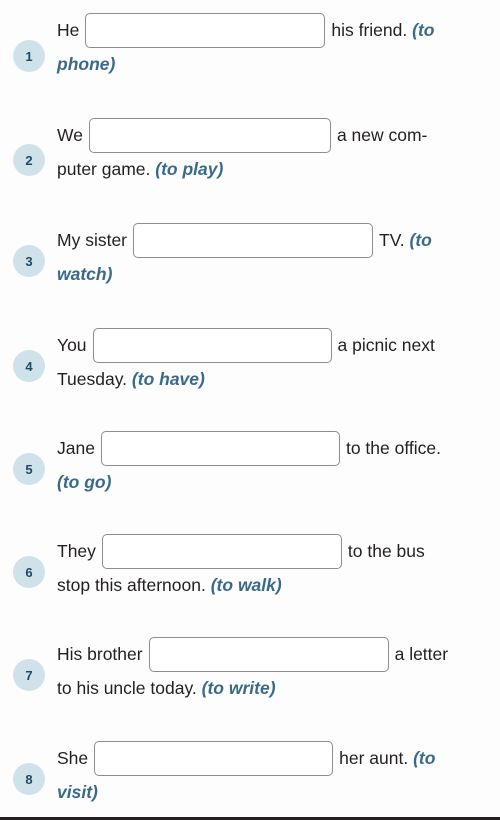 The height and width of the screenshot is (820, 500). What do you see at coordinates (76, 551) in the screenshot?
I see `sentence-text-before-blank: They` at bounding box center [76, 551].